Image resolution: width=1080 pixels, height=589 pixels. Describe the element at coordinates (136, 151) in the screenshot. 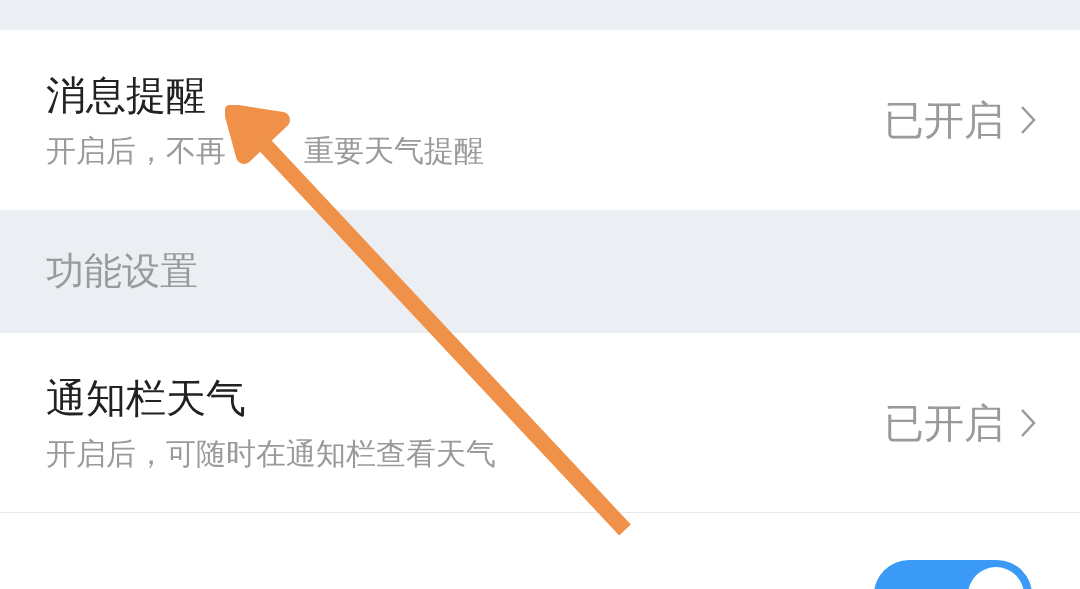

I see `row-description: 开启后，不再` at that location.